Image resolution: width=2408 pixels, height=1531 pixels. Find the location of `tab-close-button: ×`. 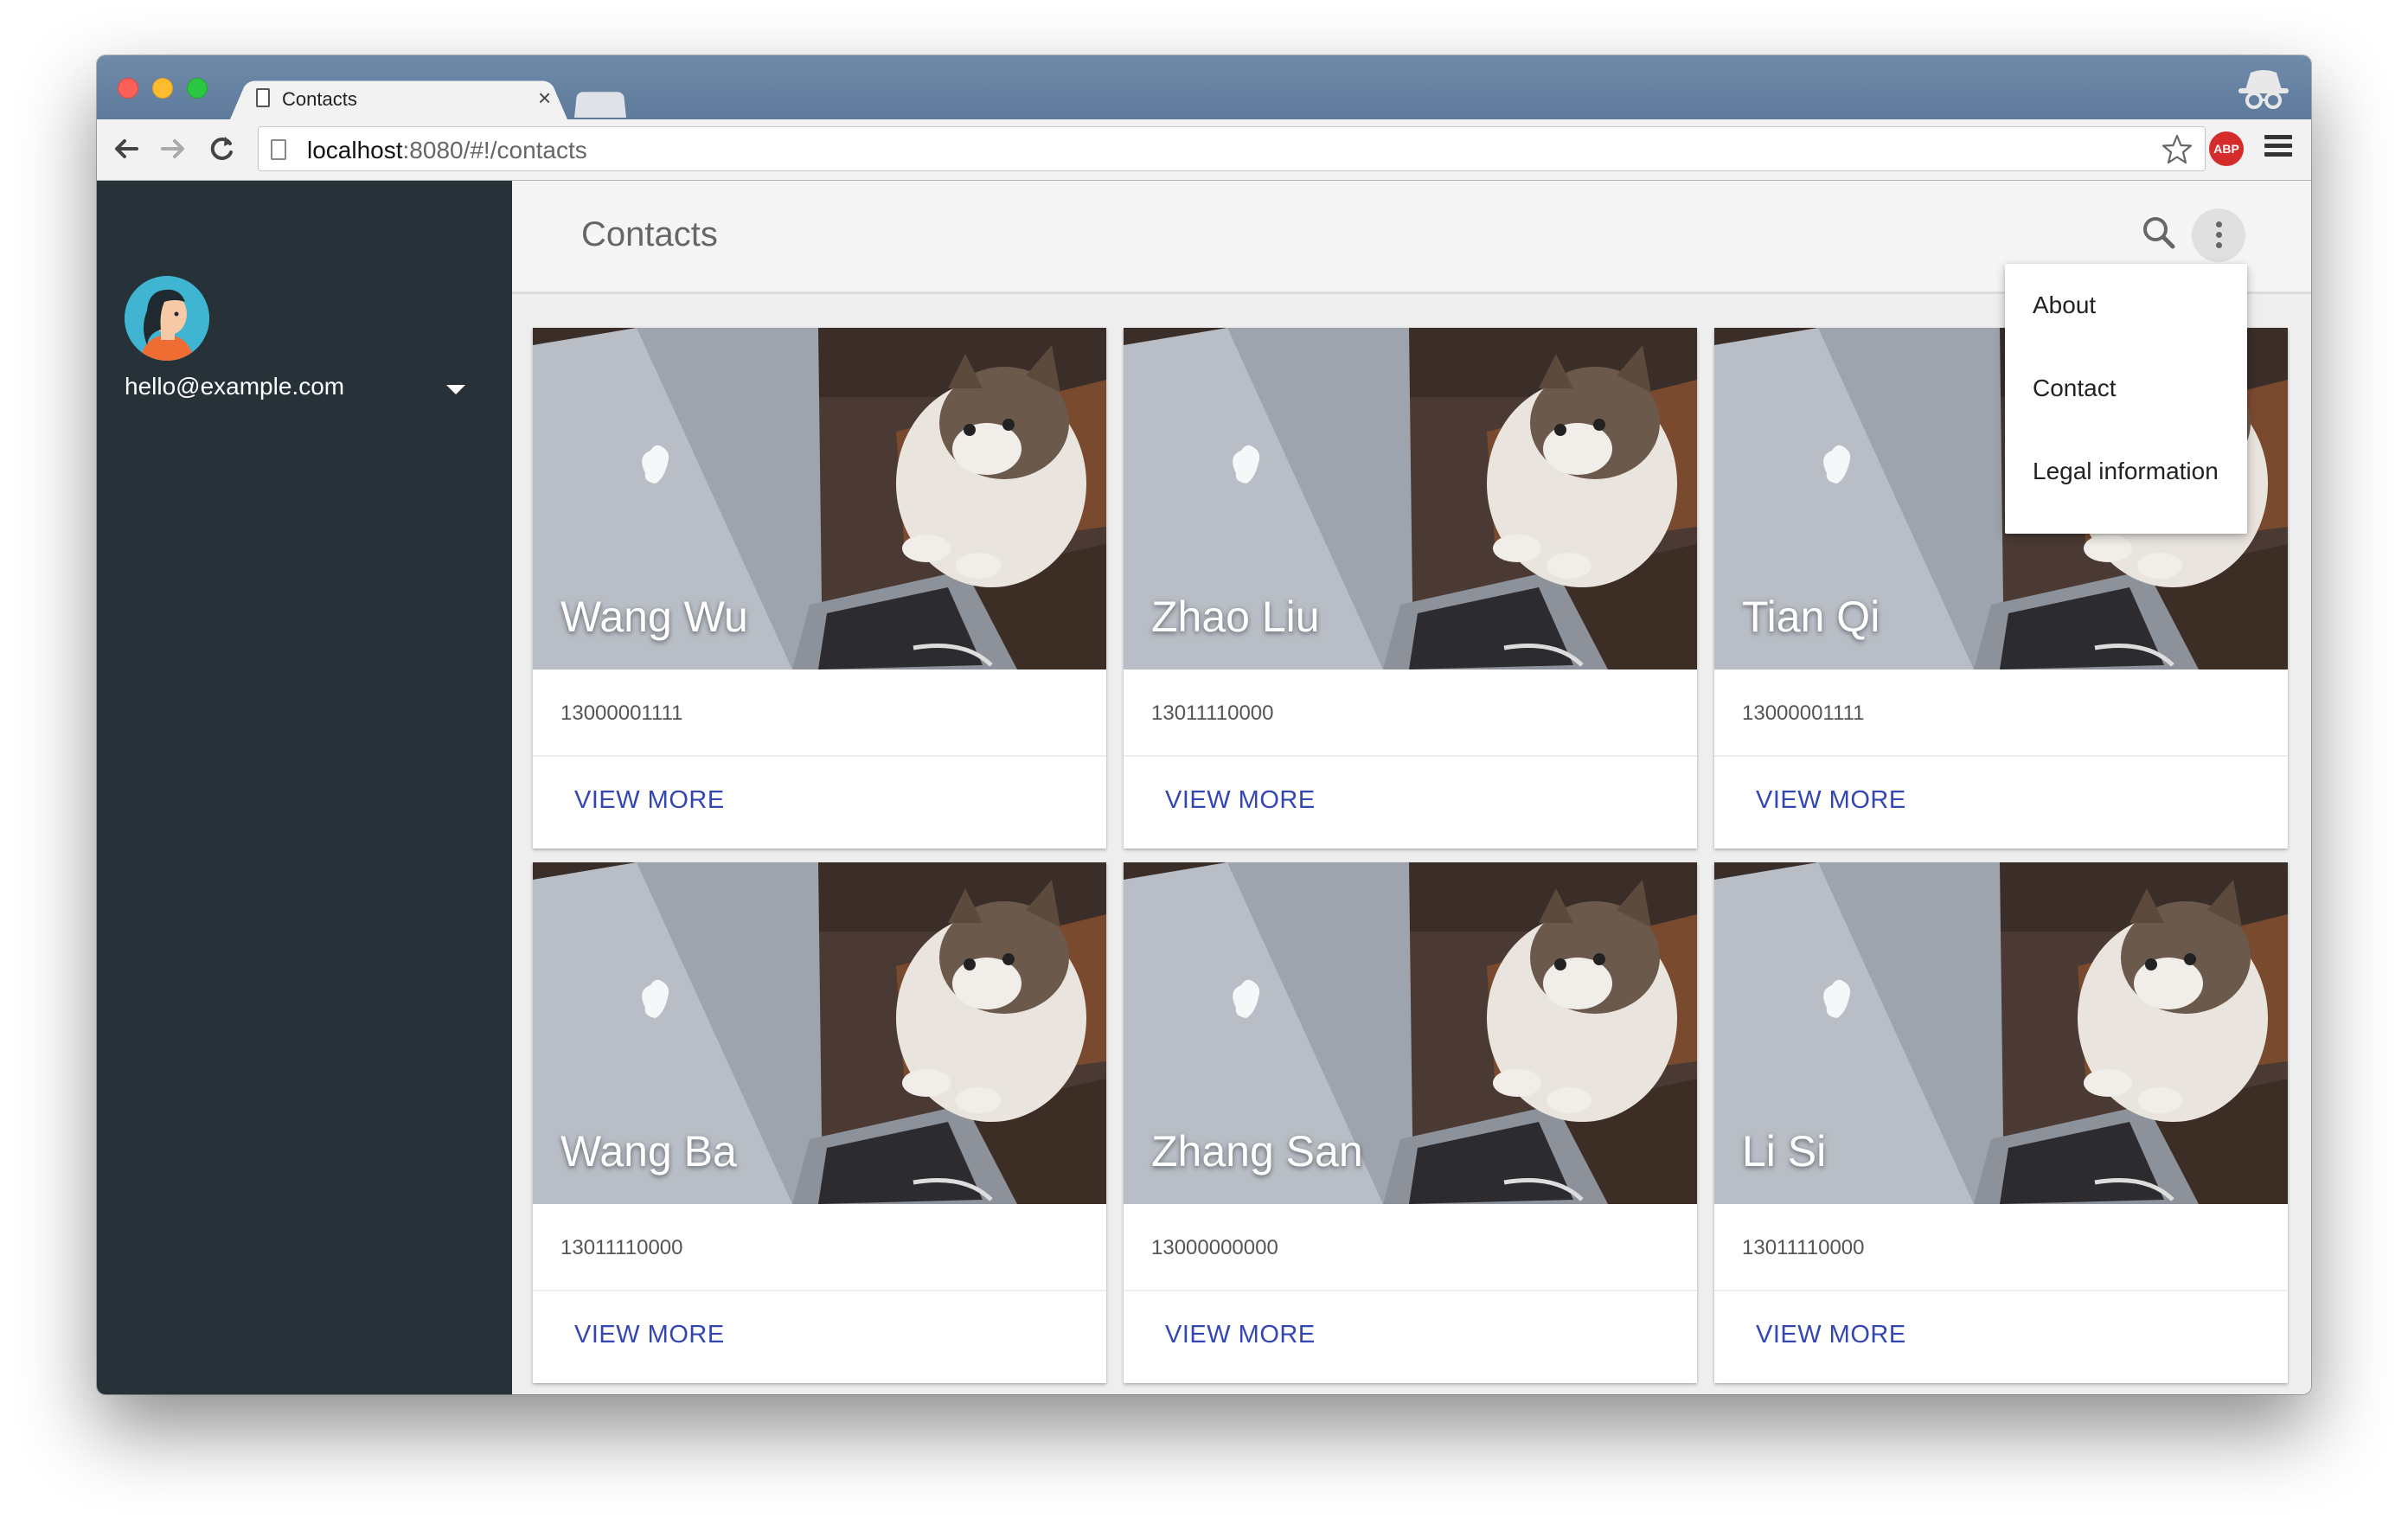

tab-close-button: × is located at coordinates (544, 98).